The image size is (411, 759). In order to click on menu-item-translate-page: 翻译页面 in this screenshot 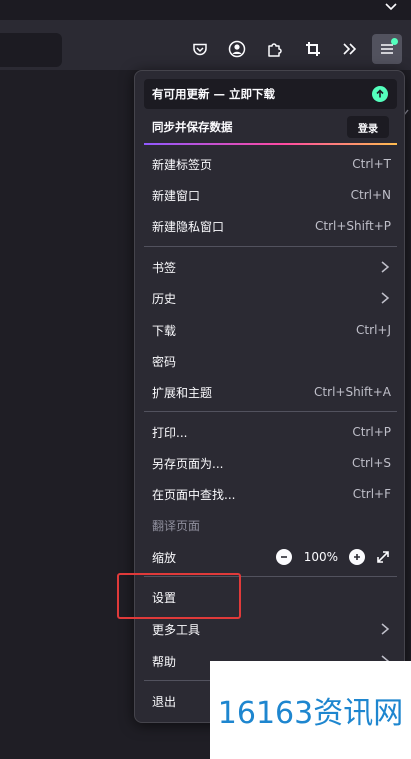, I will do `click(270, 525)`.